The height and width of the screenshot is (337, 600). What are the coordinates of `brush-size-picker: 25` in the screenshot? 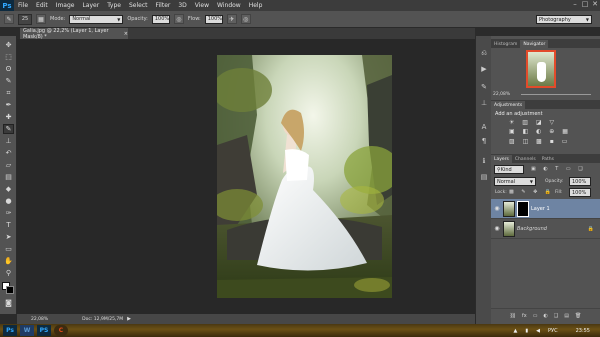 It's located at (25, 19).